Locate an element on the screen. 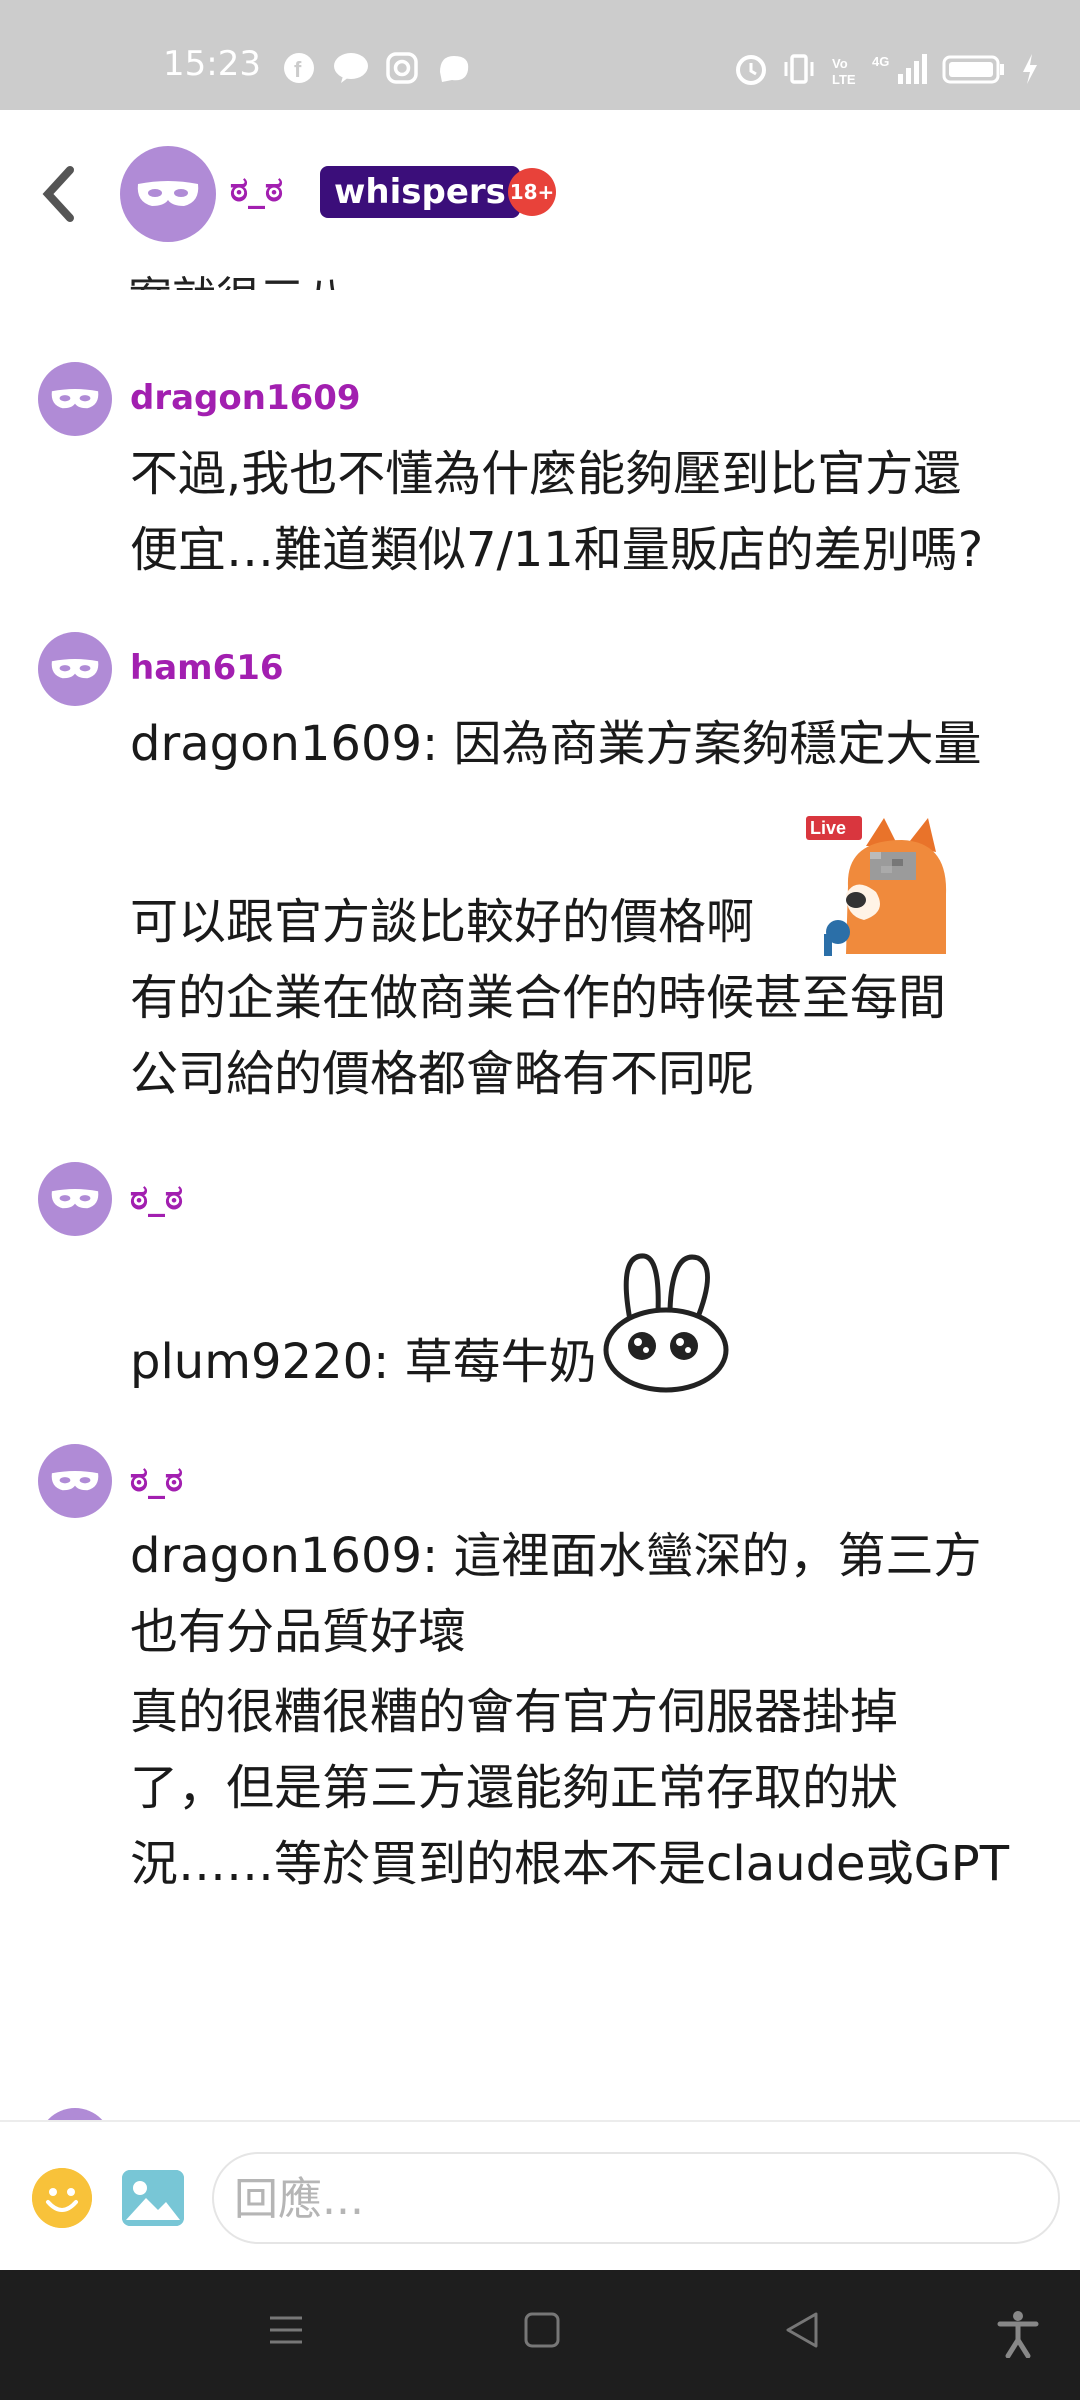 The height and width of the screenshot is (2400, 1080). svg-text: f is located at coordinates (298, 69).